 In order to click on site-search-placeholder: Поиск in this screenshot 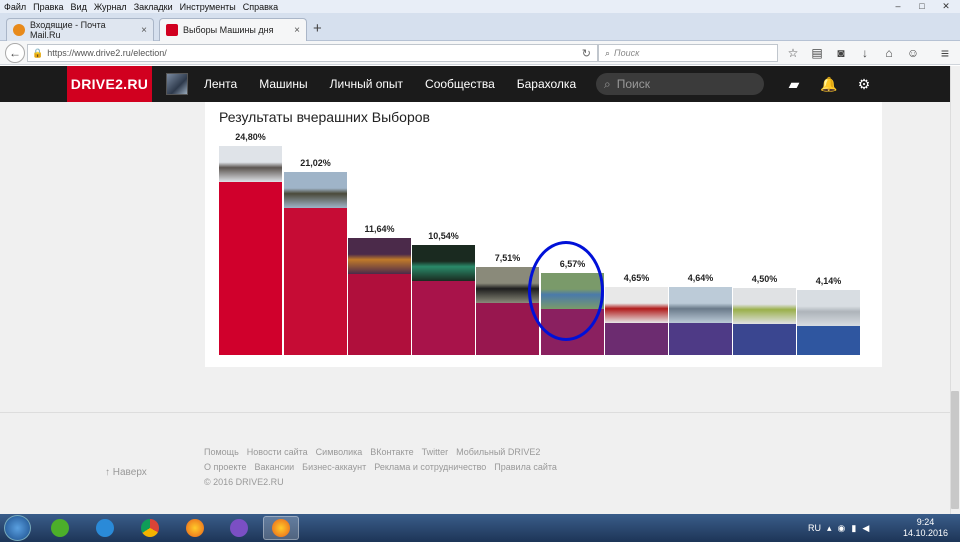, I will do `click(633, 84)`.